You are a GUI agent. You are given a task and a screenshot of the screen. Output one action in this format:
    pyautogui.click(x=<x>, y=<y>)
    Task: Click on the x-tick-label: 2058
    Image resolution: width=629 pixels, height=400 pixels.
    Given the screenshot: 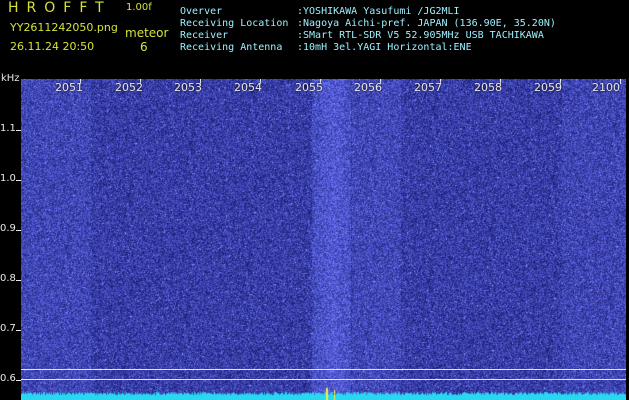 What is the action you would take?
    pyautogui.click(x=488, y=87)
    